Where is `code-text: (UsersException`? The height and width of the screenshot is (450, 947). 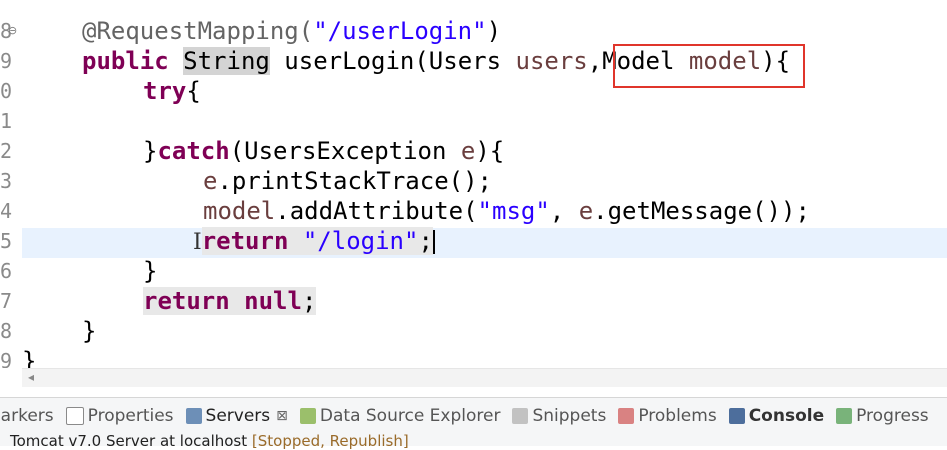
code-text: (UsersException is located at coordinates (345, 151).